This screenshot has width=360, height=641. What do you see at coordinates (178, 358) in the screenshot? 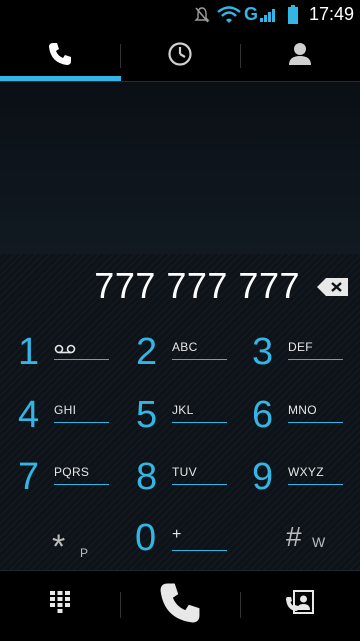
I see `key-2: 2 ABC` at bounding box center [178, 358].